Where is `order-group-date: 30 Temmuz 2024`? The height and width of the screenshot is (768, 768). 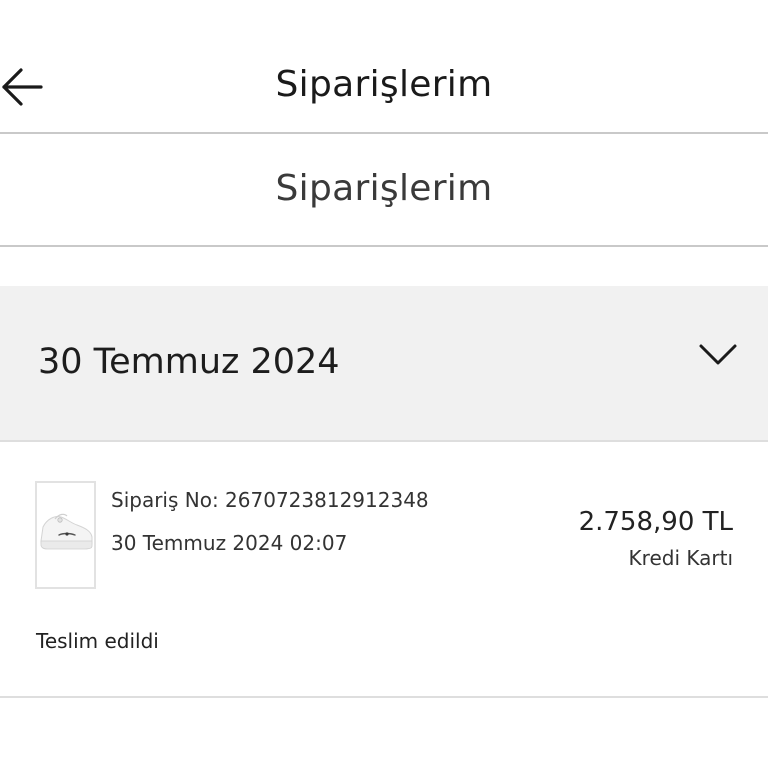
order-group-date: 30 Temmuz 2024 is located at coordinates (189, 362).